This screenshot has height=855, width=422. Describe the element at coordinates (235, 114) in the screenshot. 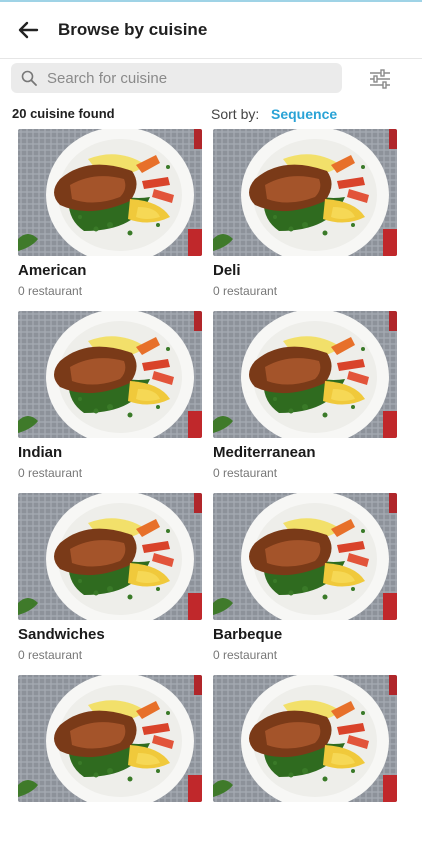

I see `sort-label: Sort by:` at that location.